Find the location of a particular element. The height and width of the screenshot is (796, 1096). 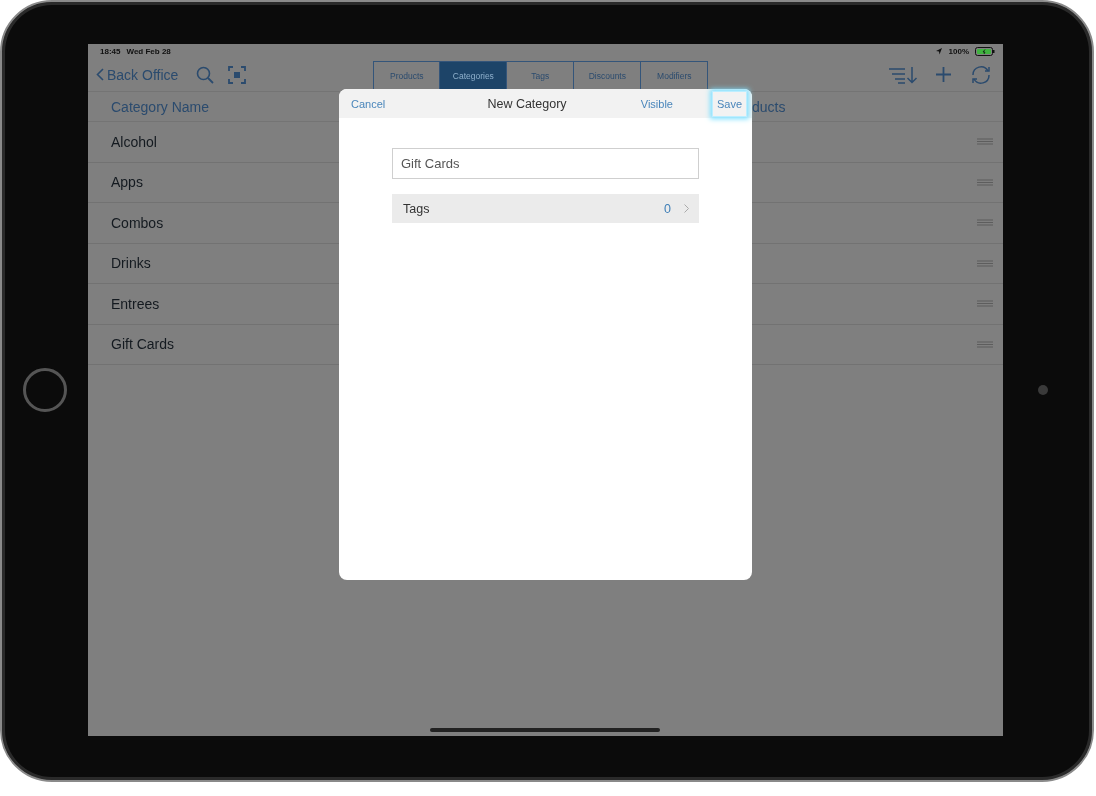

plus-icon is located at coordinates (943, 74).